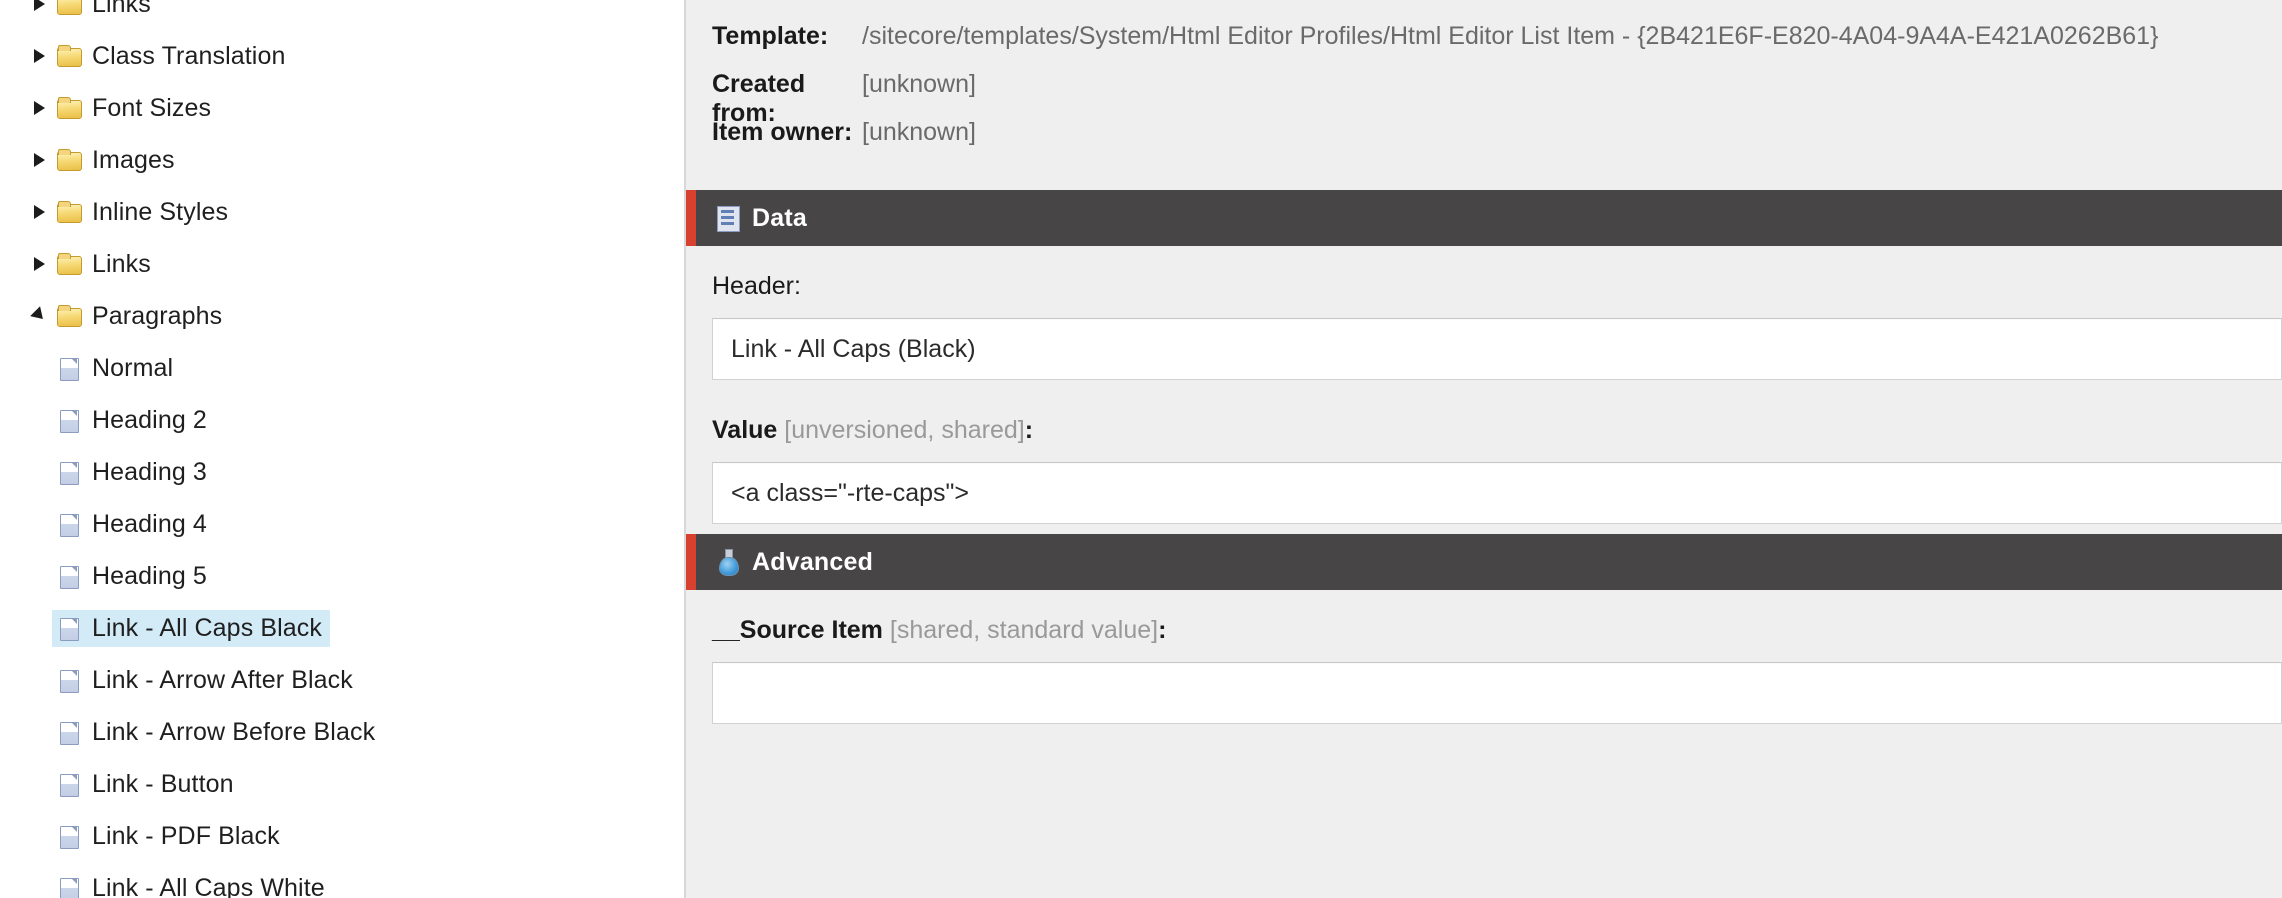  I want to click on tree-node-content: Link - Button, so click(147, 784).